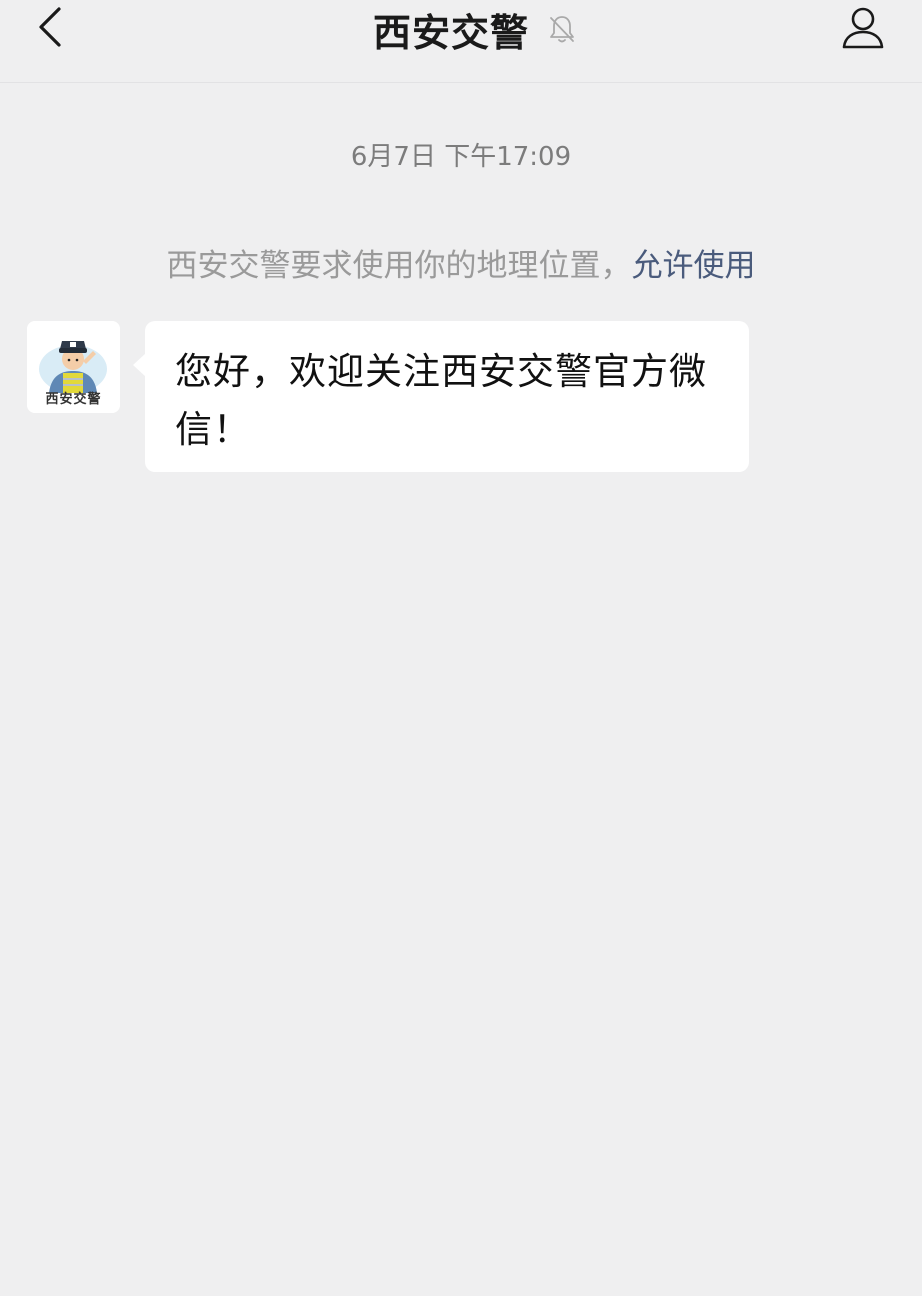 This screenshot has height=1296, width=922. Describe the element at coordinates (694, 266) in the screenshot. I see `allow-location-link: 允许使用` at that location.